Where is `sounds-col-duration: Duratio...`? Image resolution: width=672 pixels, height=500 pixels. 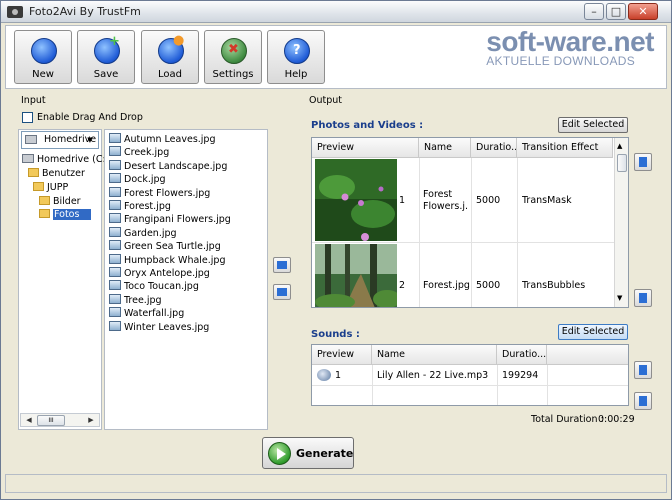 sounds-col-duration: Duratio... is located at coordinates (522, 355).